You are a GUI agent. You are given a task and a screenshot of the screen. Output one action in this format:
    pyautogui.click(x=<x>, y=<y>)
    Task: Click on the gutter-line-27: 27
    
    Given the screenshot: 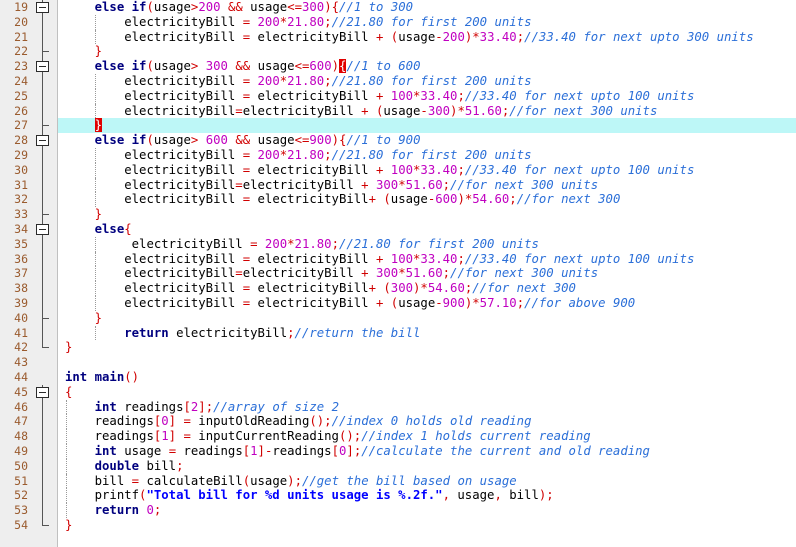 What is the action you would take?
    pyautogui.click(x=28, y=126)
    